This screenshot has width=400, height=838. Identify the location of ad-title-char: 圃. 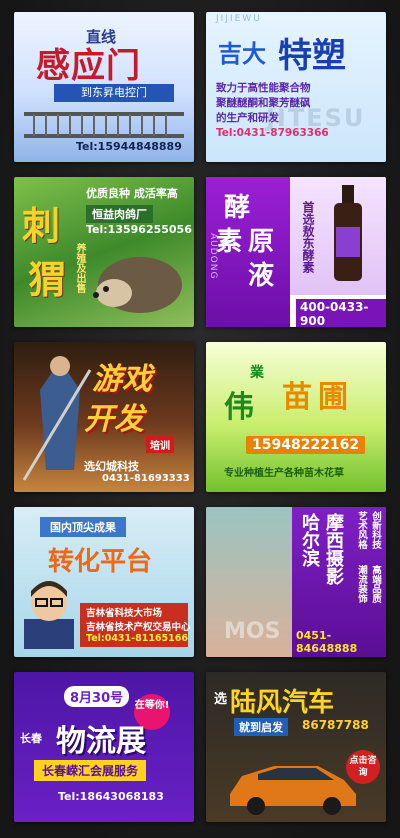
(333, 397).